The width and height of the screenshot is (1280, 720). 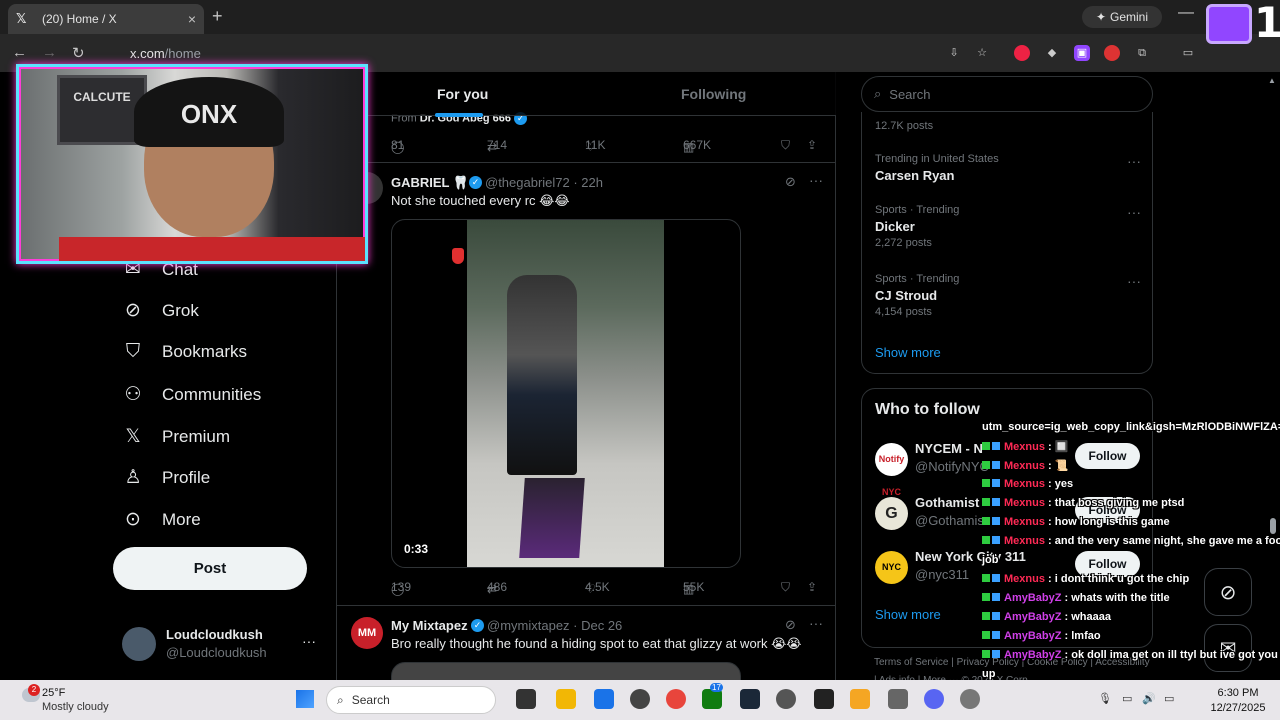 I want to click on install-app-icon: ⇩, so click(x=954, y=53).